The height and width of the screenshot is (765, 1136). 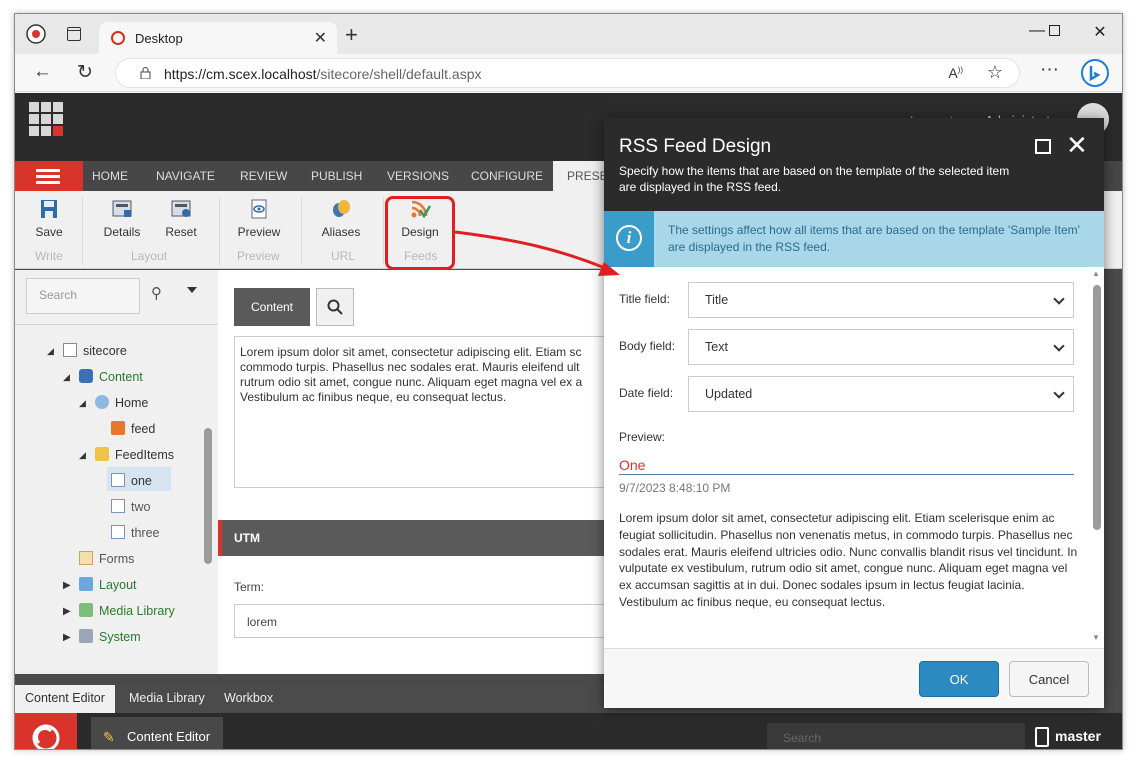 I want to click on tree-item-layout: Layout, so click(x=108, y=584).